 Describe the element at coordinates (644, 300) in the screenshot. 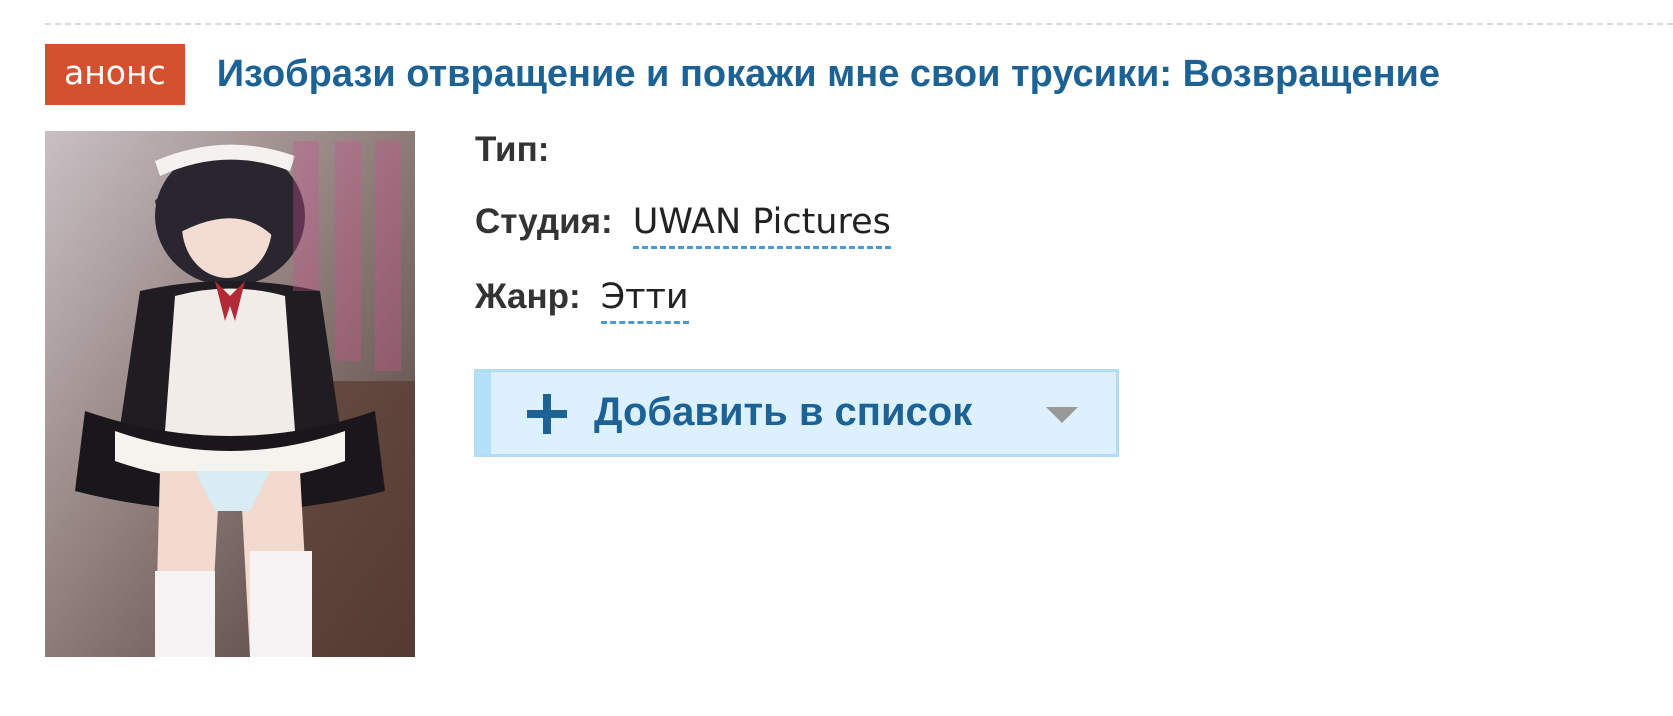

I see `genre-link: Этти` at that location.